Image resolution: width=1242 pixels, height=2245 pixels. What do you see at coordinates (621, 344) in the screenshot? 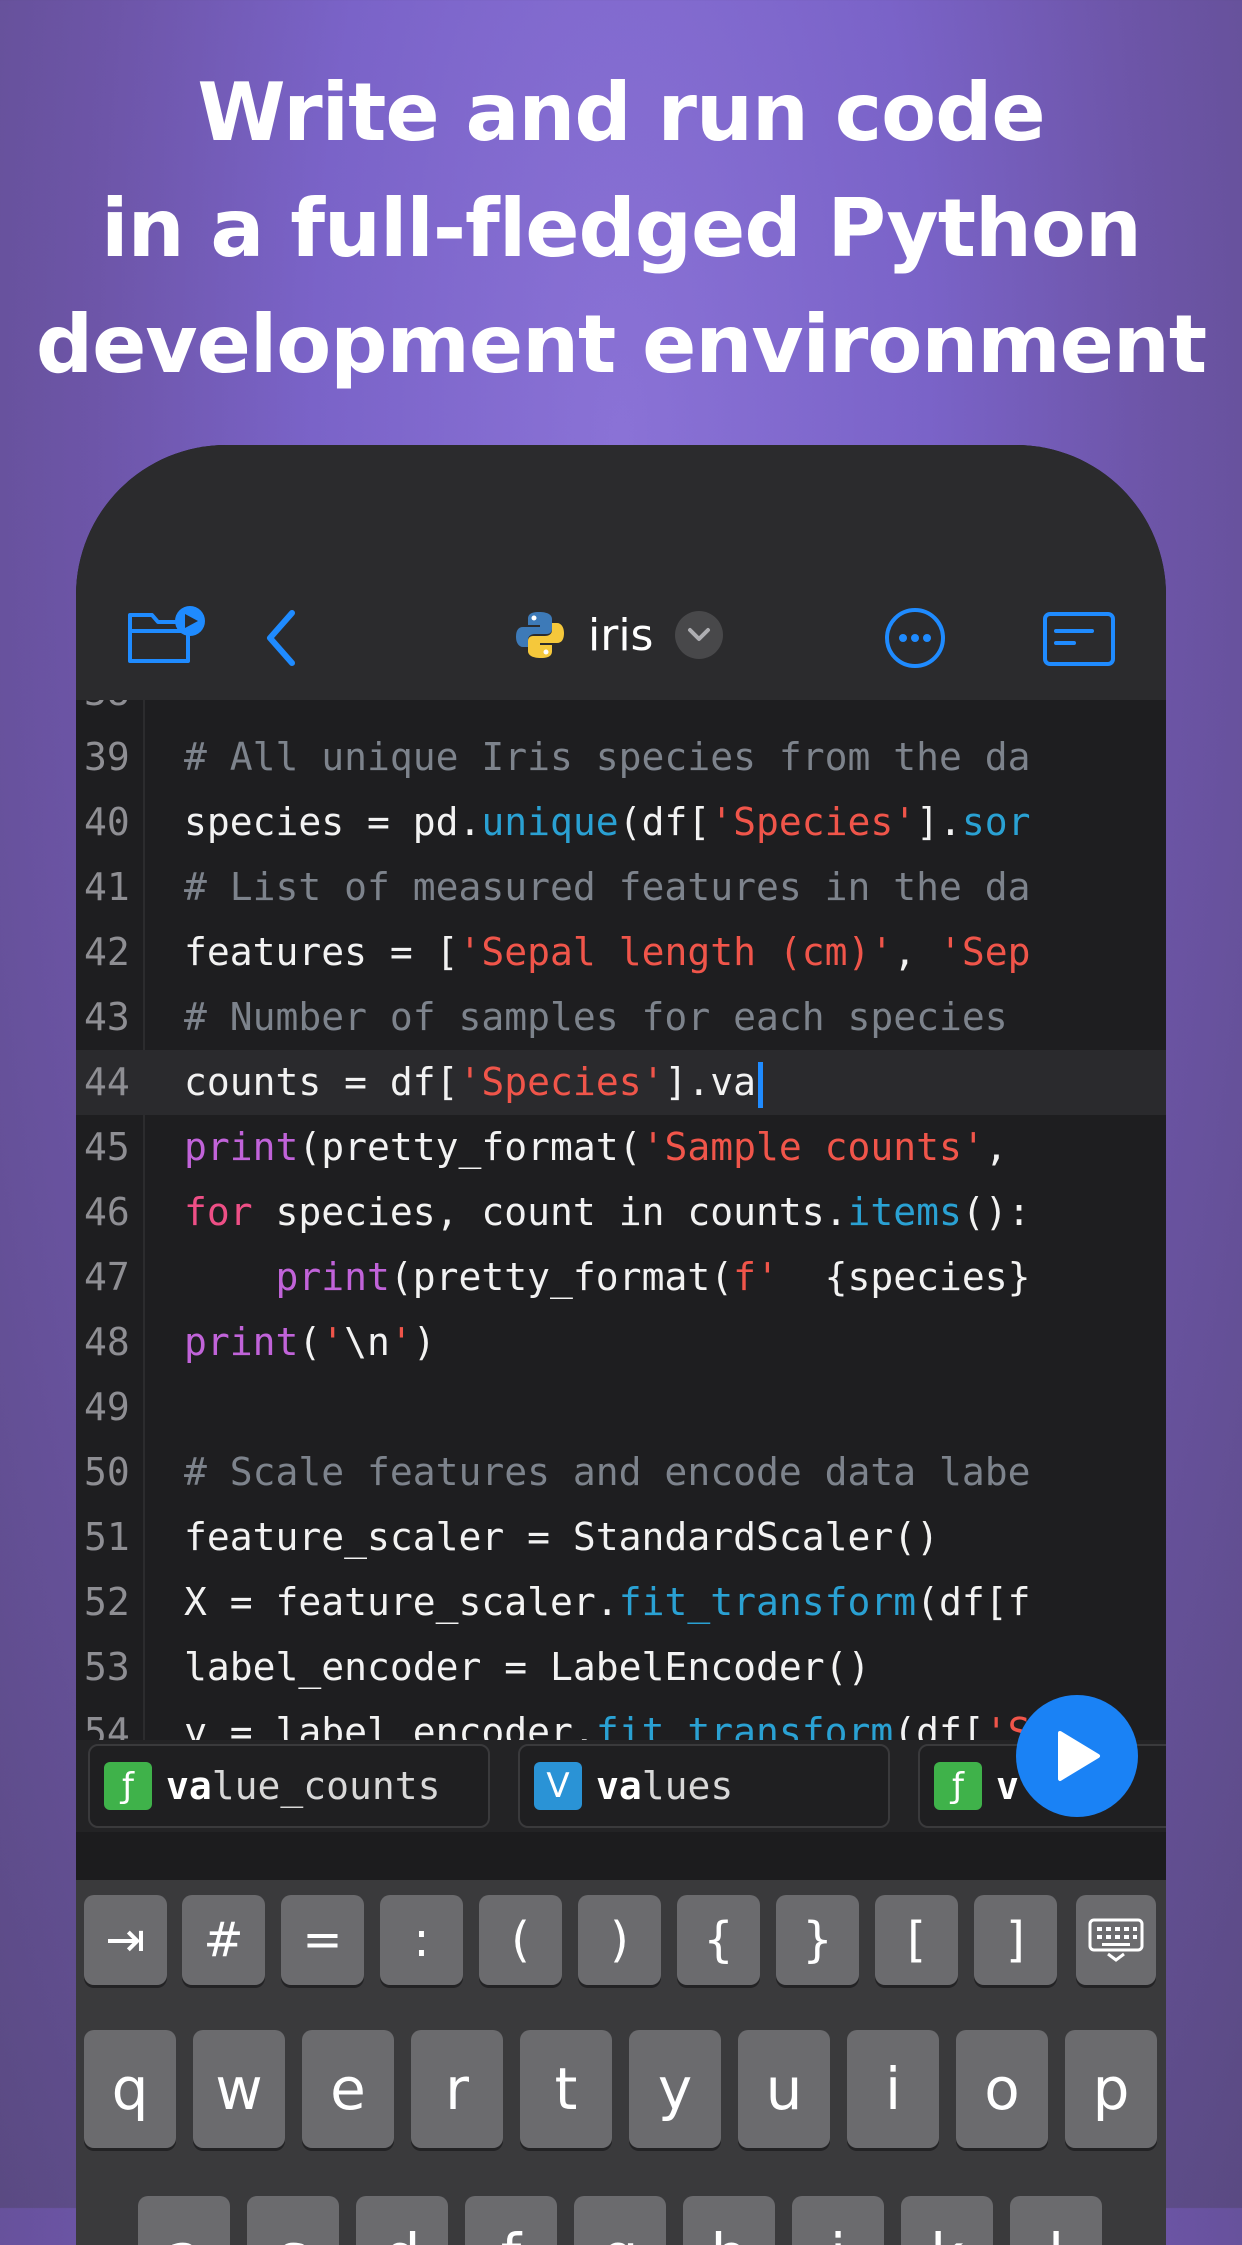
I see `headline-line-3: development environment` at bounding box center [621, 344].